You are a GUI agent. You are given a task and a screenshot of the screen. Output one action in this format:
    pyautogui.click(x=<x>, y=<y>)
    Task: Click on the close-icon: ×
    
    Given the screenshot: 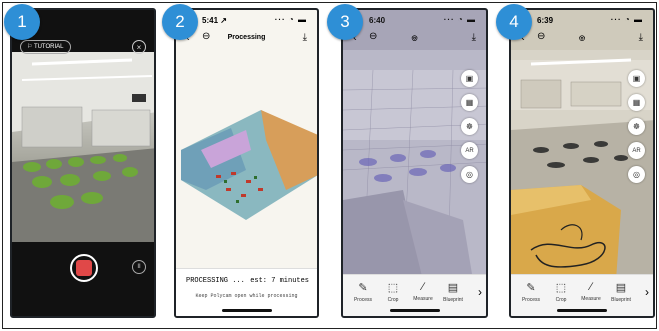 What is the action you would take?
    pyautogui.click(x=139, y=47)
    